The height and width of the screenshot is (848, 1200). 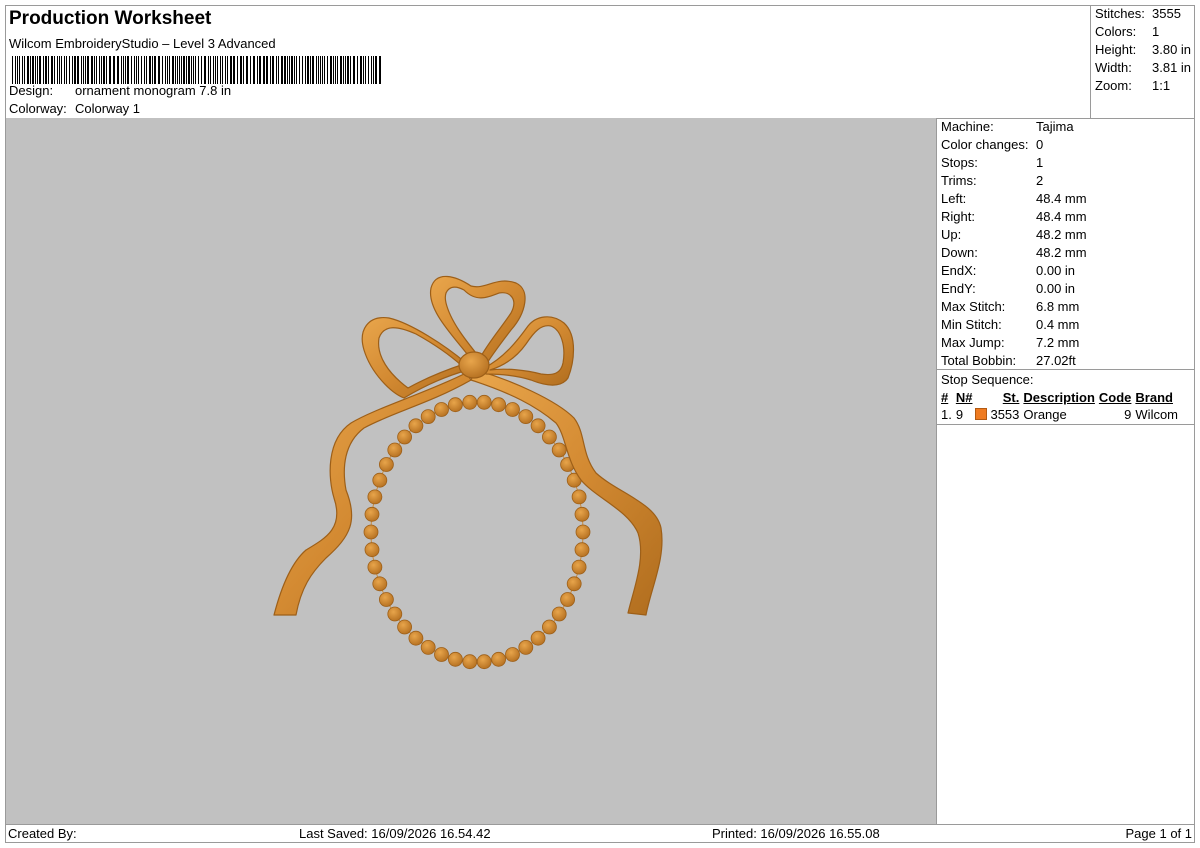 I want to click on design-value: ornament monogram 7.8 in, so click(x=153, y=90).